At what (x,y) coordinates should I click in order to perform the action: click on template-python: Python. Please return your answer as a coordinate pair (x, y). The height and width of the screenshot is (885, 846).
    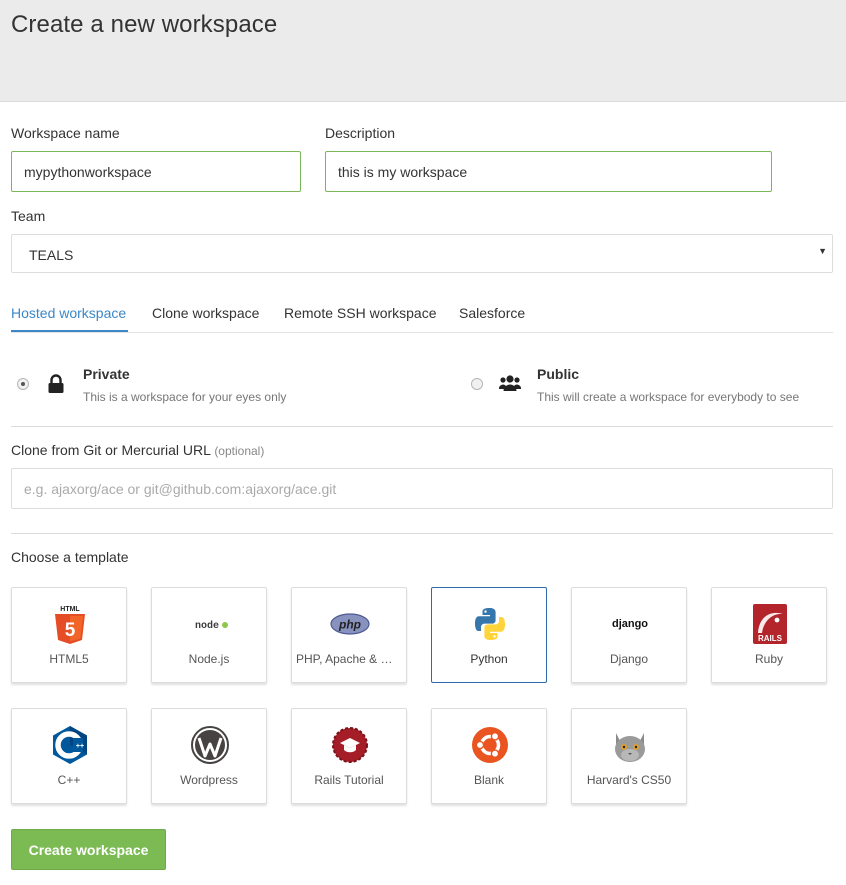
    Looking at the image, I should click on (489, 635).